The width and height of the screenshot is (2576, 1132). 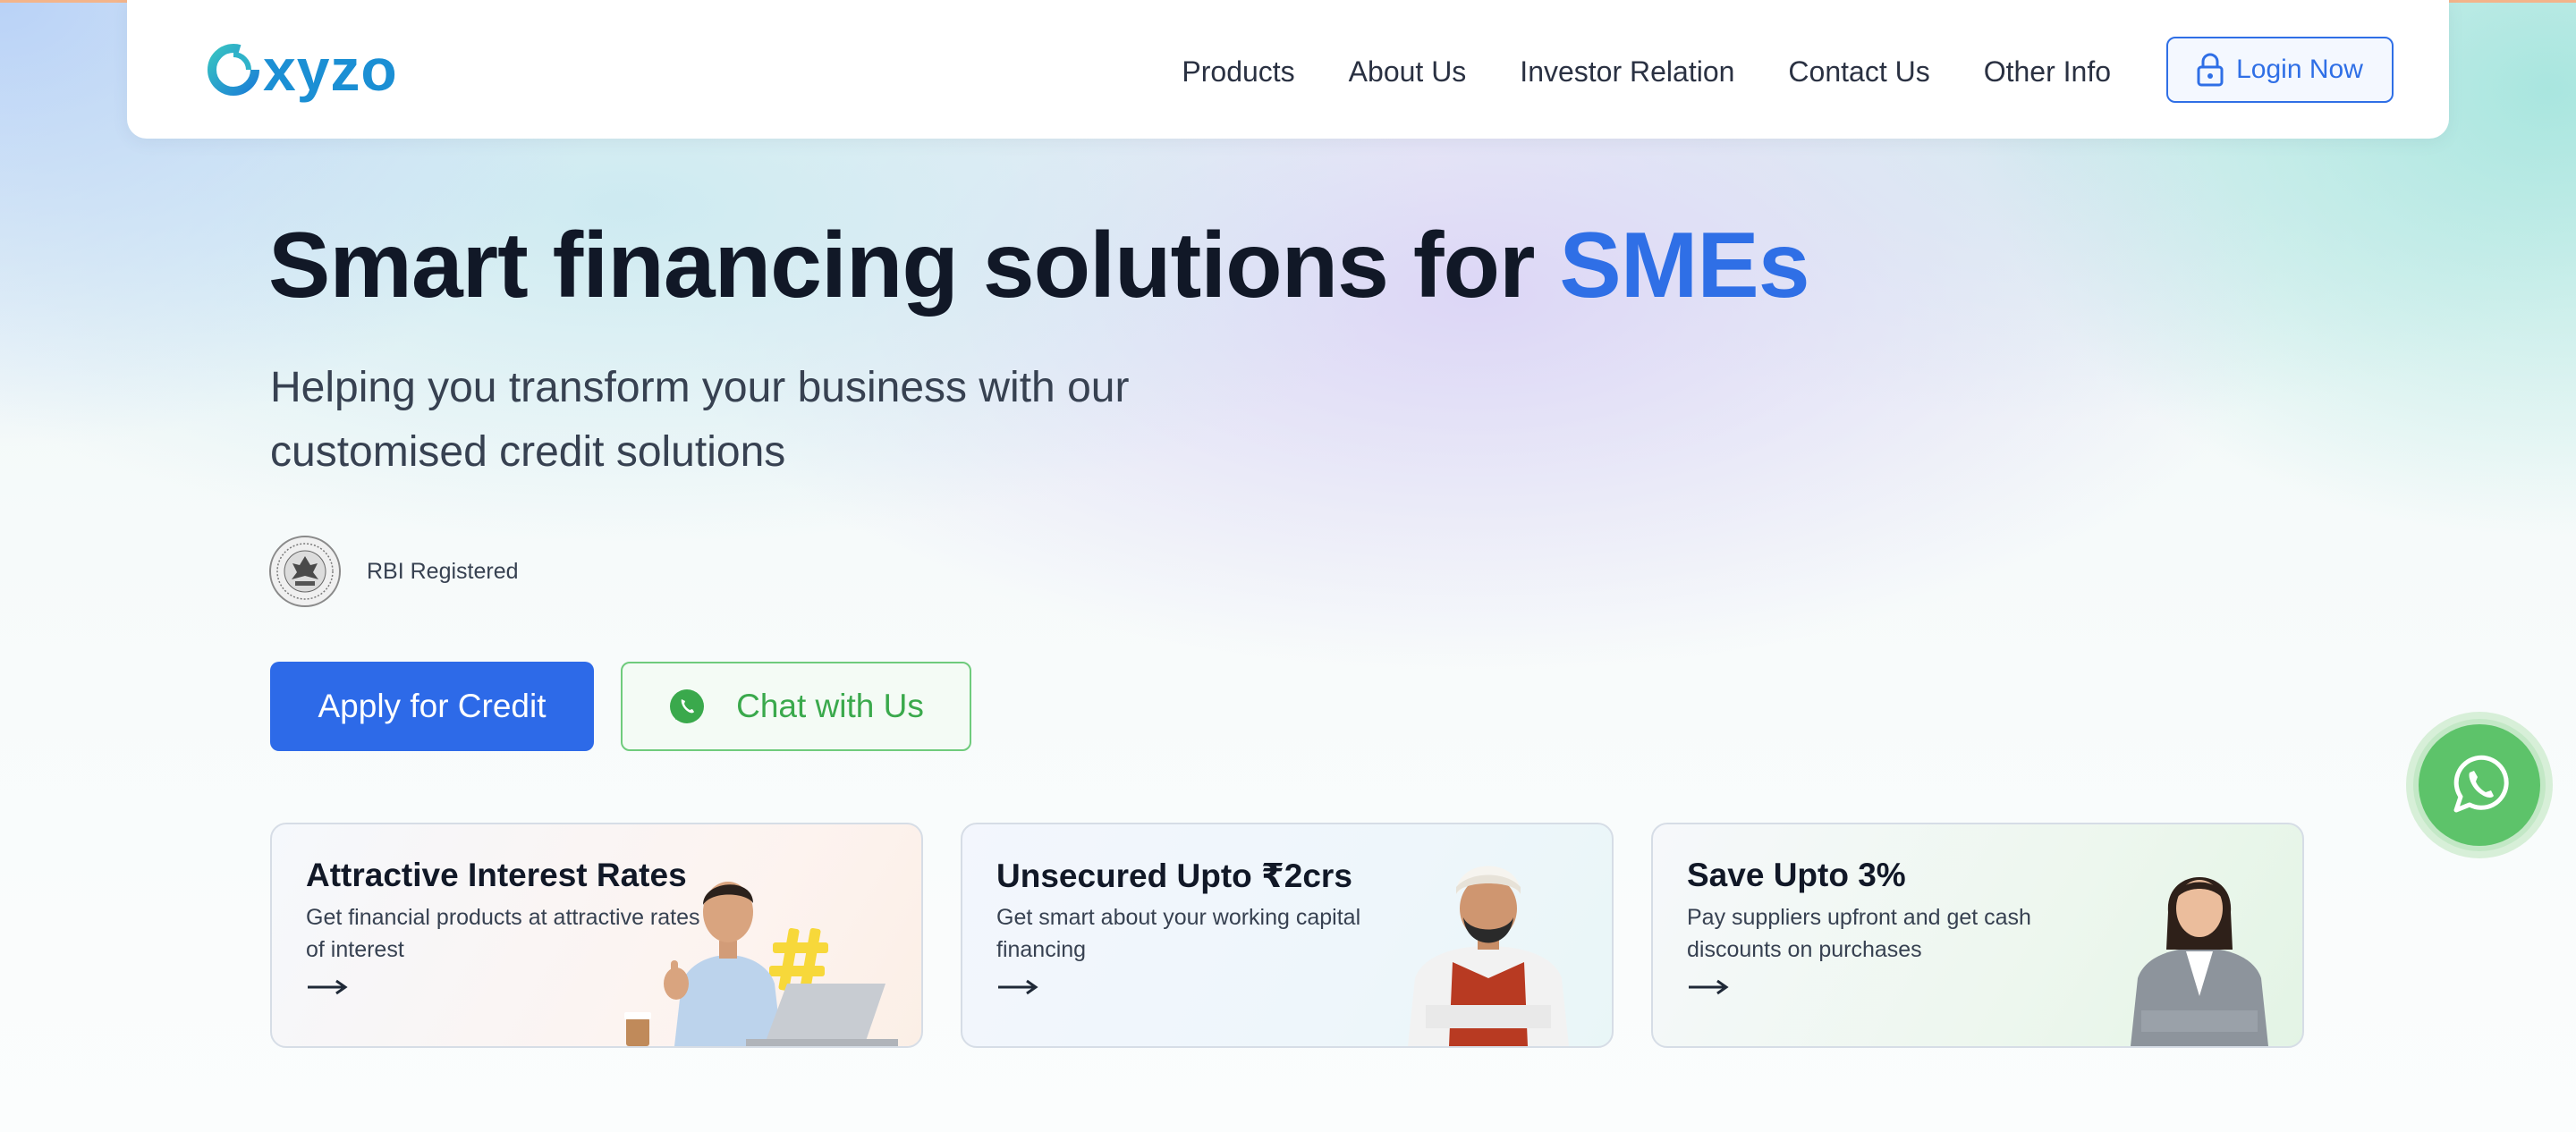 I want to click on man-with-turban-illustration, so click(x=1488, y=956).